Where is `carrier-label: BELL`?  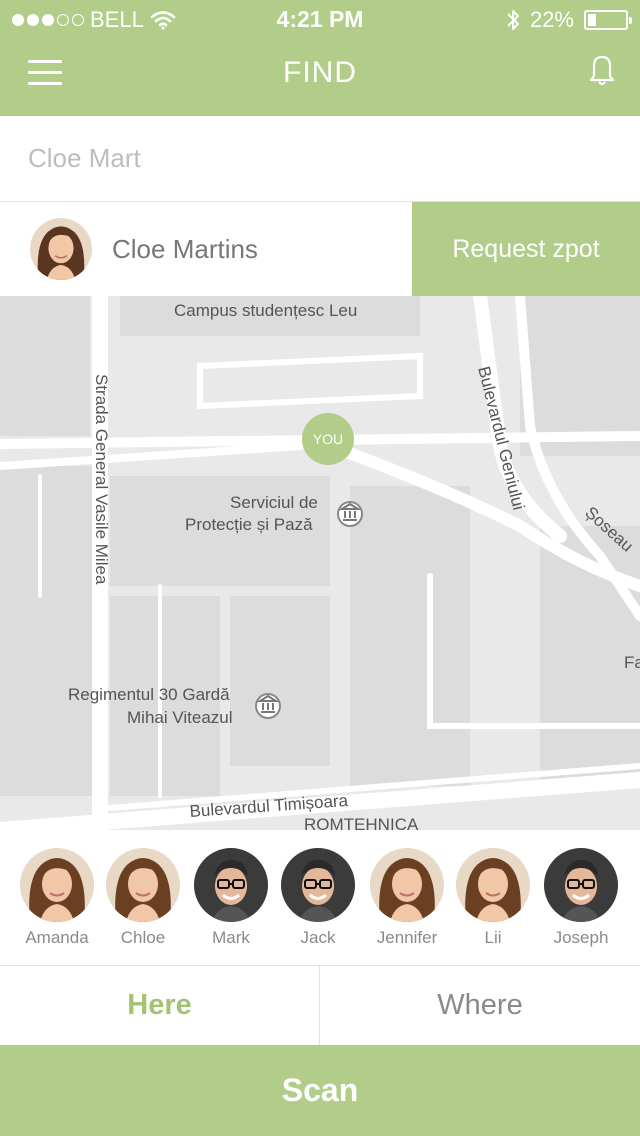 carrier-label: BELL is located at coordinates (117, 19).